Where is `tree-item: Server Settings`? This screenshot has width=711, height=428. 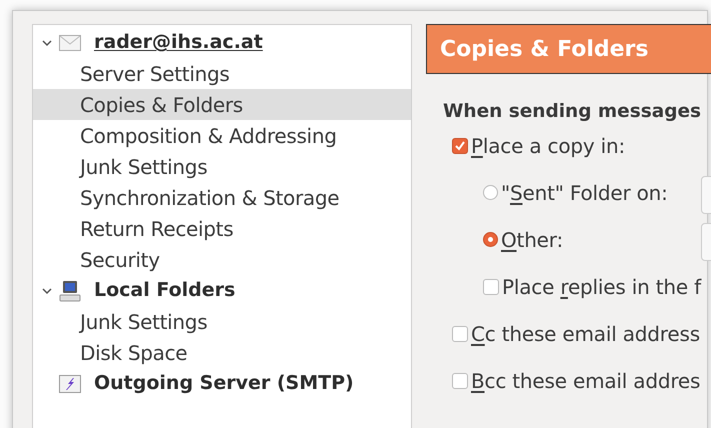 tree-item: Server Settings is located at coordinates (222, 73).